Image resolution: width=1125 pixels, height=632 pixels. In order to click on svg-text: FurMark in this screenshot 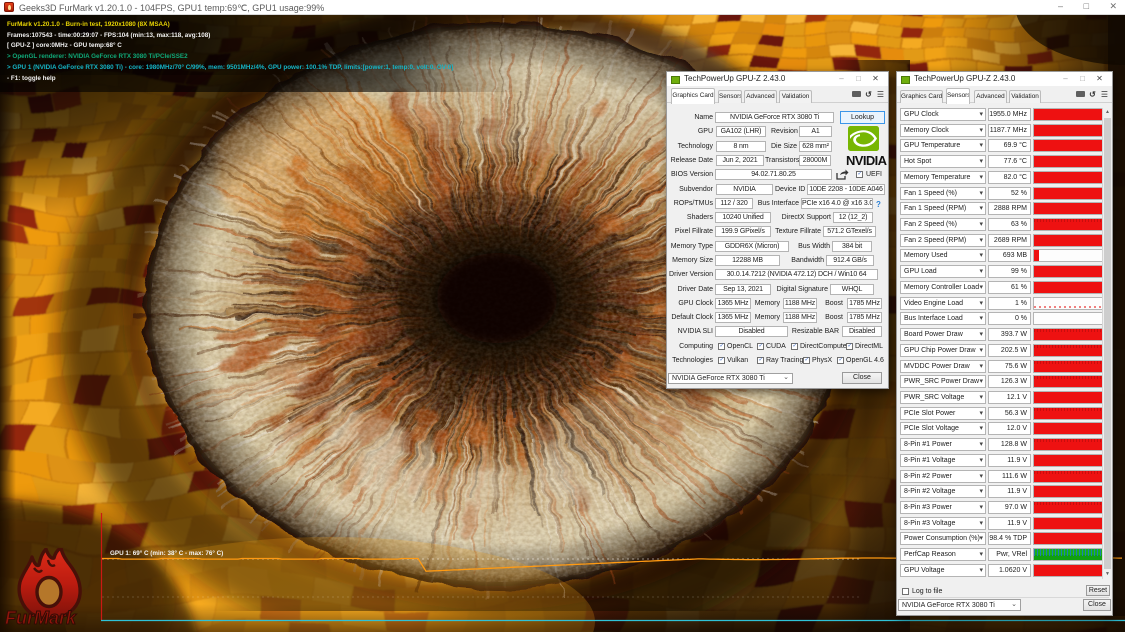, I will do `click(41, 618)`.